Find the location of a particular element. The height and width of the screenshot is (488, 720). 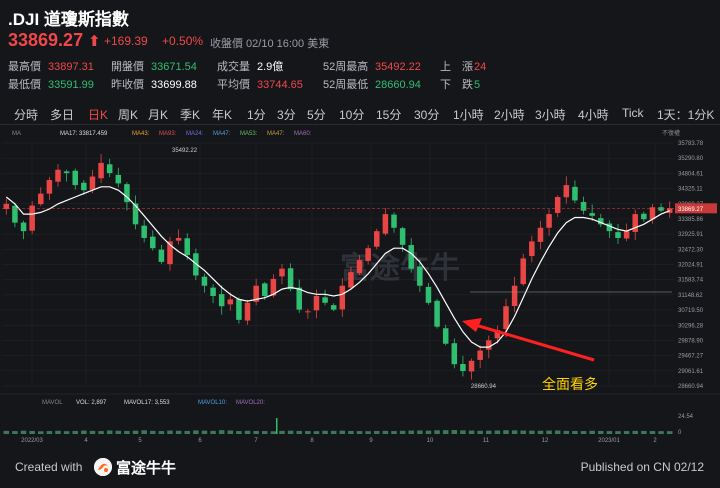

tab-18: 1天：1分K is located at coordinates (685, 114).